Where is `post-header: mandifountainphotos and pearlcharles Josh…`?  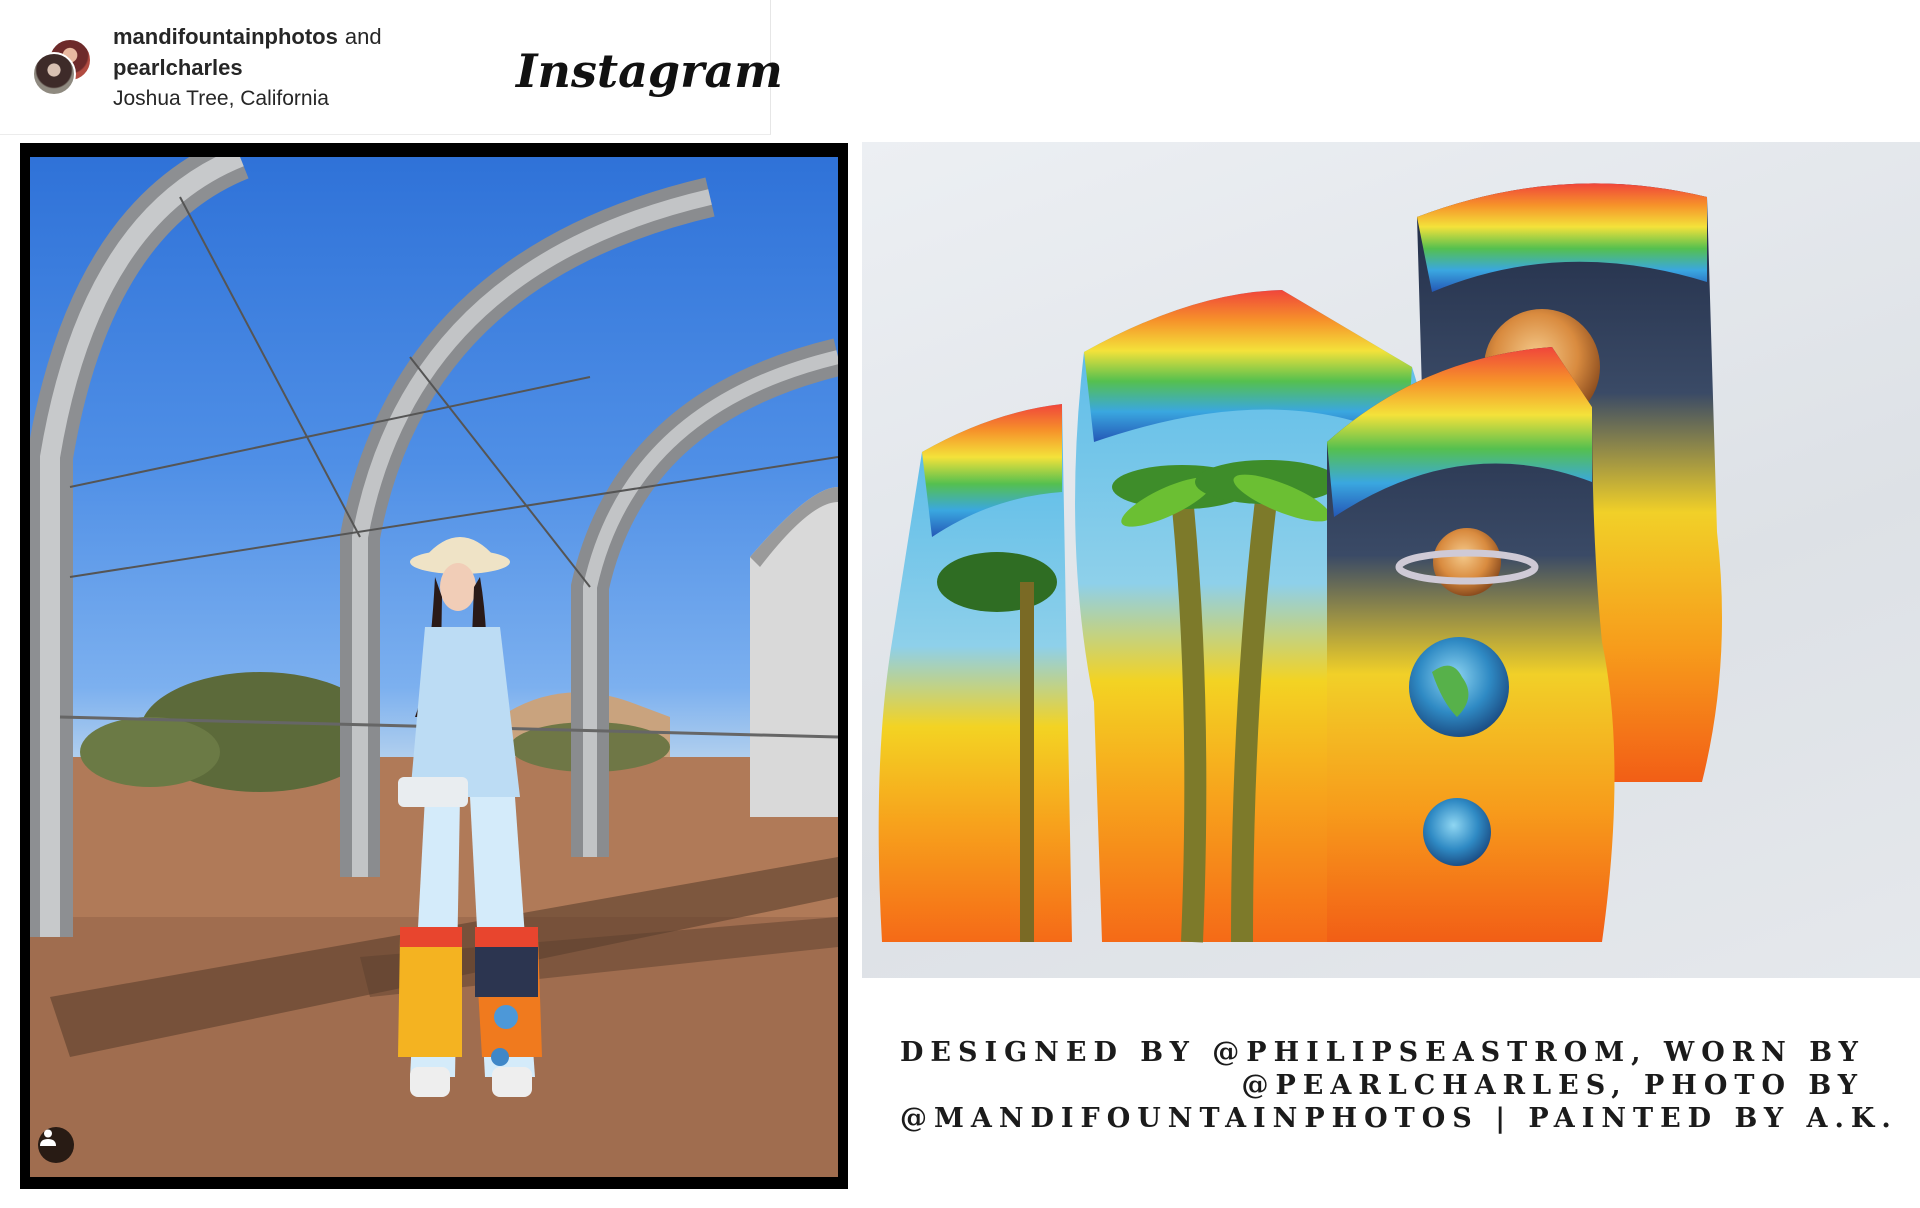
post-header: mandifountainphotos and pearlcharles Josh… is located at coordinates (391, 67).